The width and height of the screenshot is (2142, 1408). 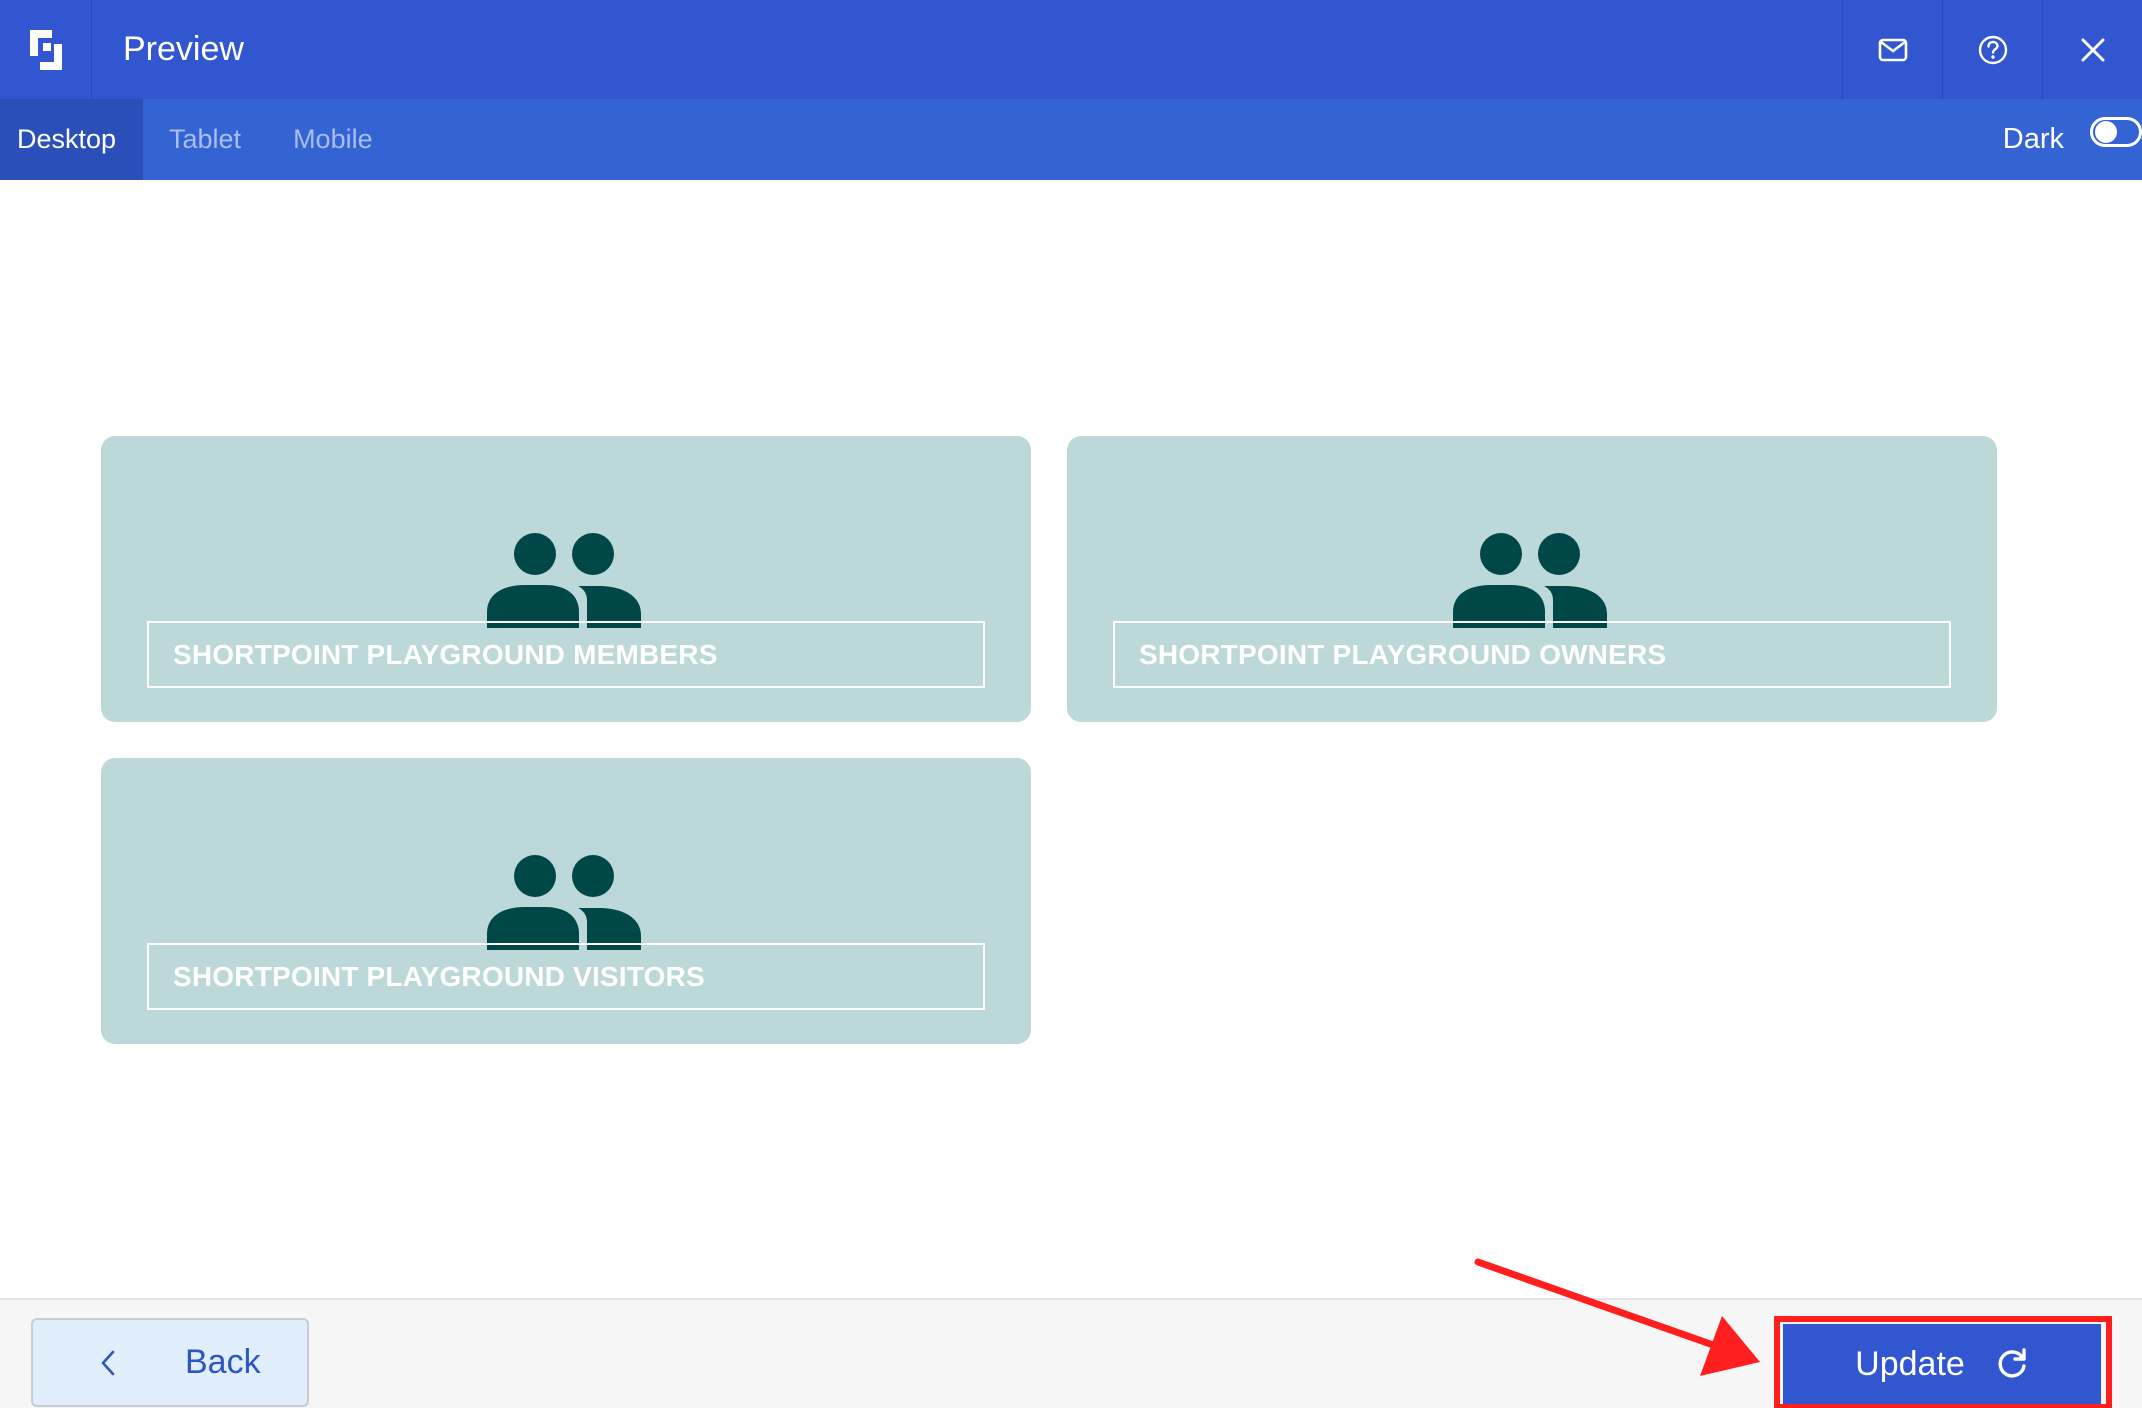 I want to click on tab-desktop: Desktop, so click(x=71, y=139).